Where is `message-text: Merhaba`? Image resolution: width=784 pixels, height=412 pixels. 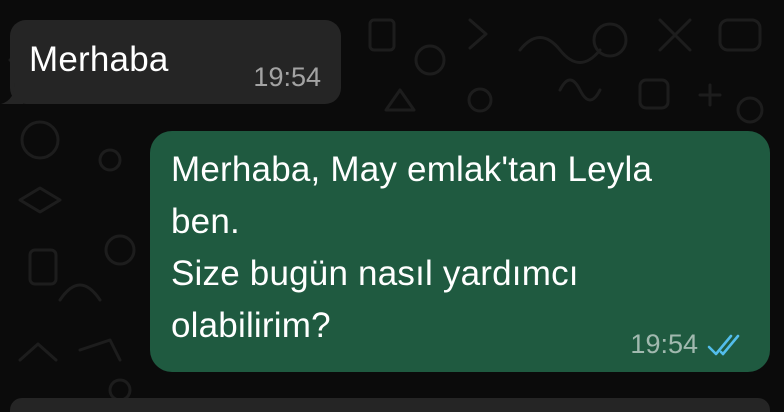 message-text: Merhaba is located at coordinates (99, 59).